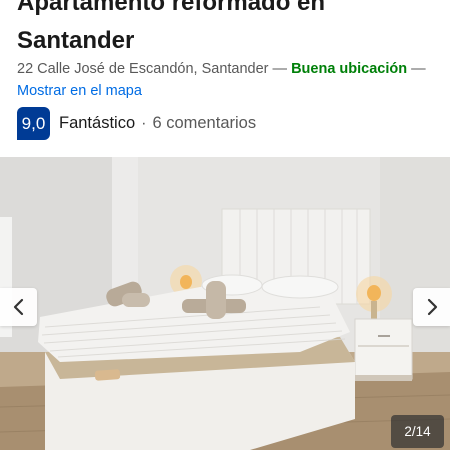 The height and width of the screenshot is (450, 450). What do you see at coordinates (33, 123) in the screenshot?
I see `review-score-badge: 9,0` at bounding box center [33, 123].